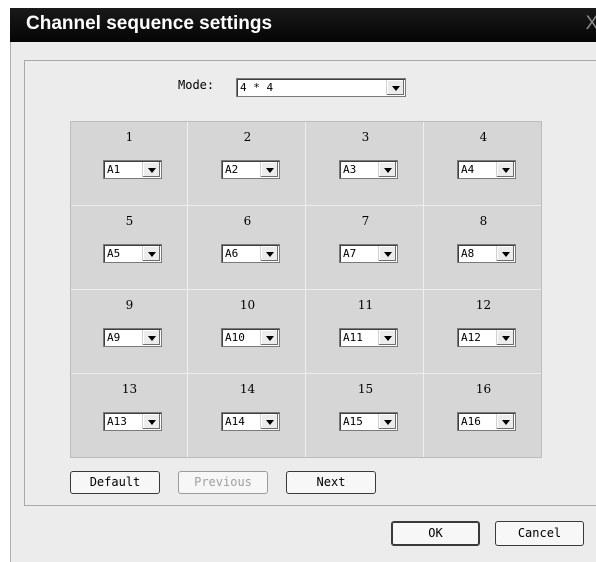 Image resolution: width=596 pixels, height=562 pixels. What do you see at coordinates (114, 253) in the screenshot?
I see `channel-value: A5` at bounding box center [114, 253].